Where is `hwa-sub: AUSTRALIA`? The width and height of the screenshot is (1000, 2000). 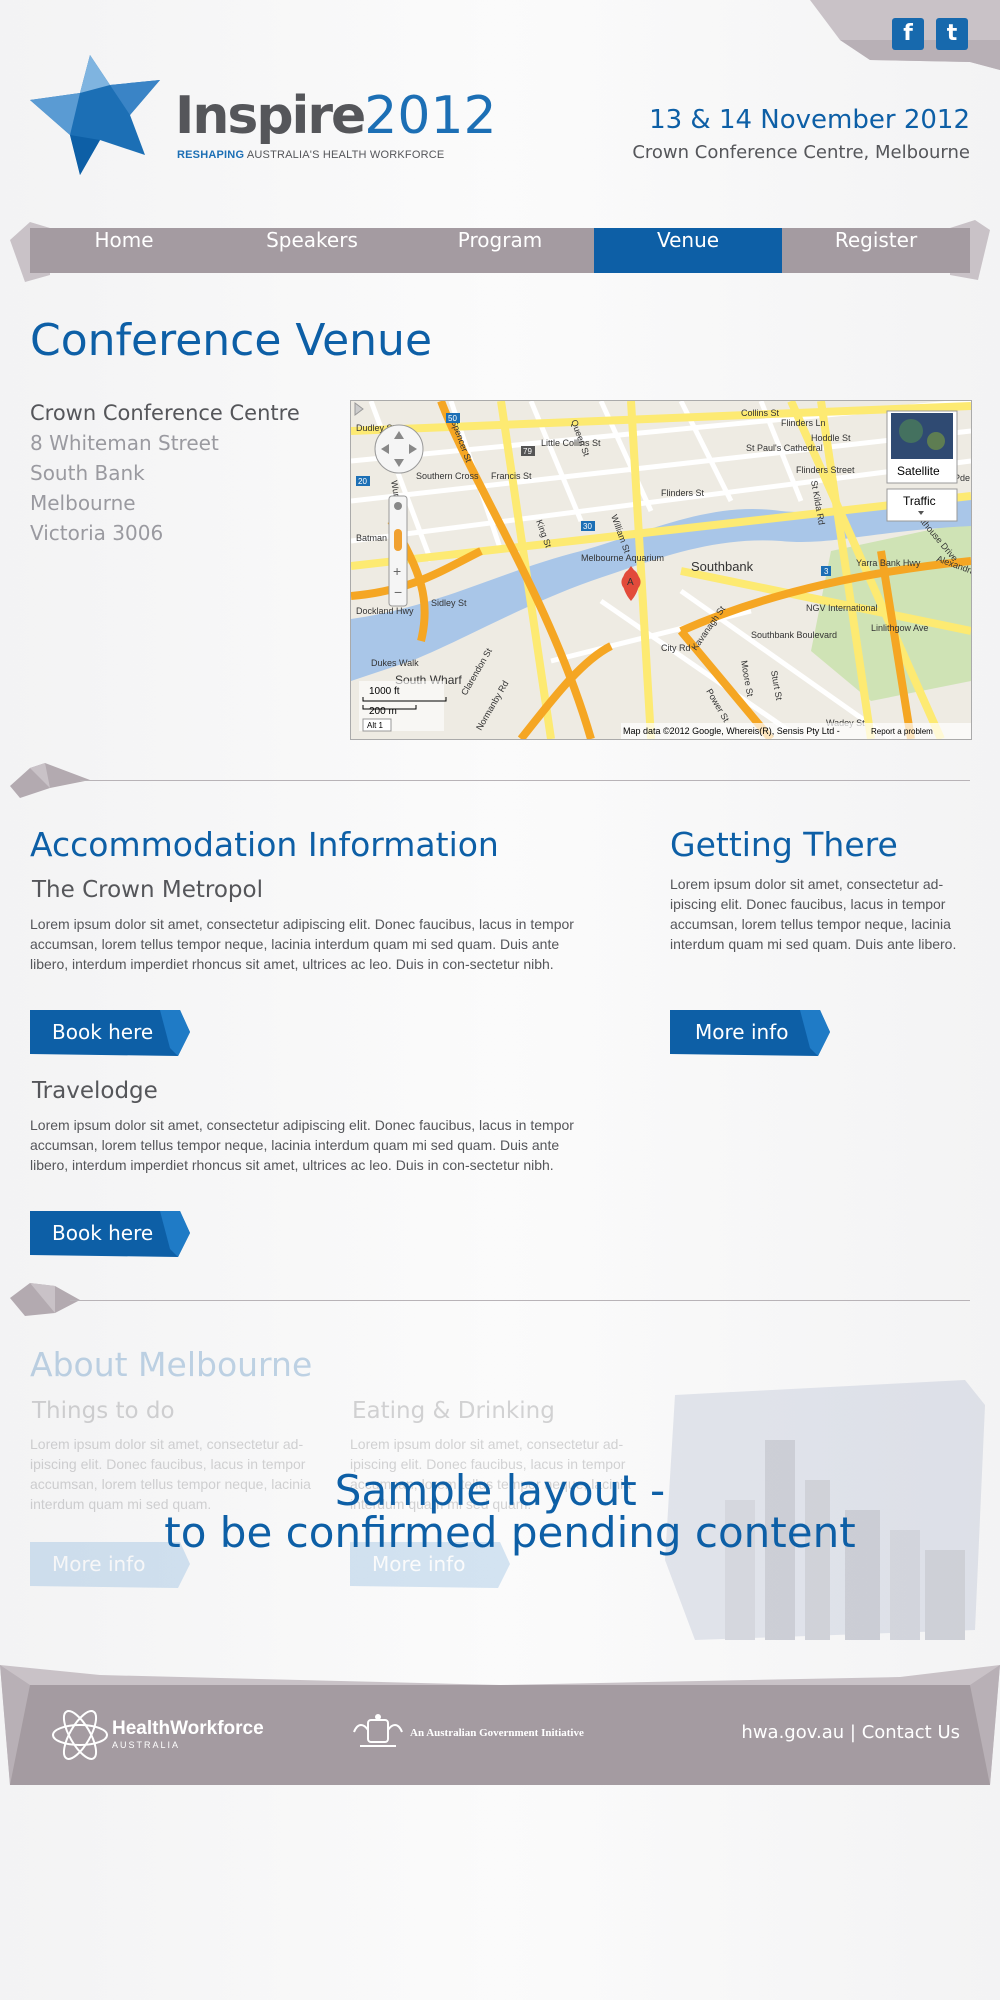
hwa-sub: AUSTRALIA is located at coordinates (146, 1745).